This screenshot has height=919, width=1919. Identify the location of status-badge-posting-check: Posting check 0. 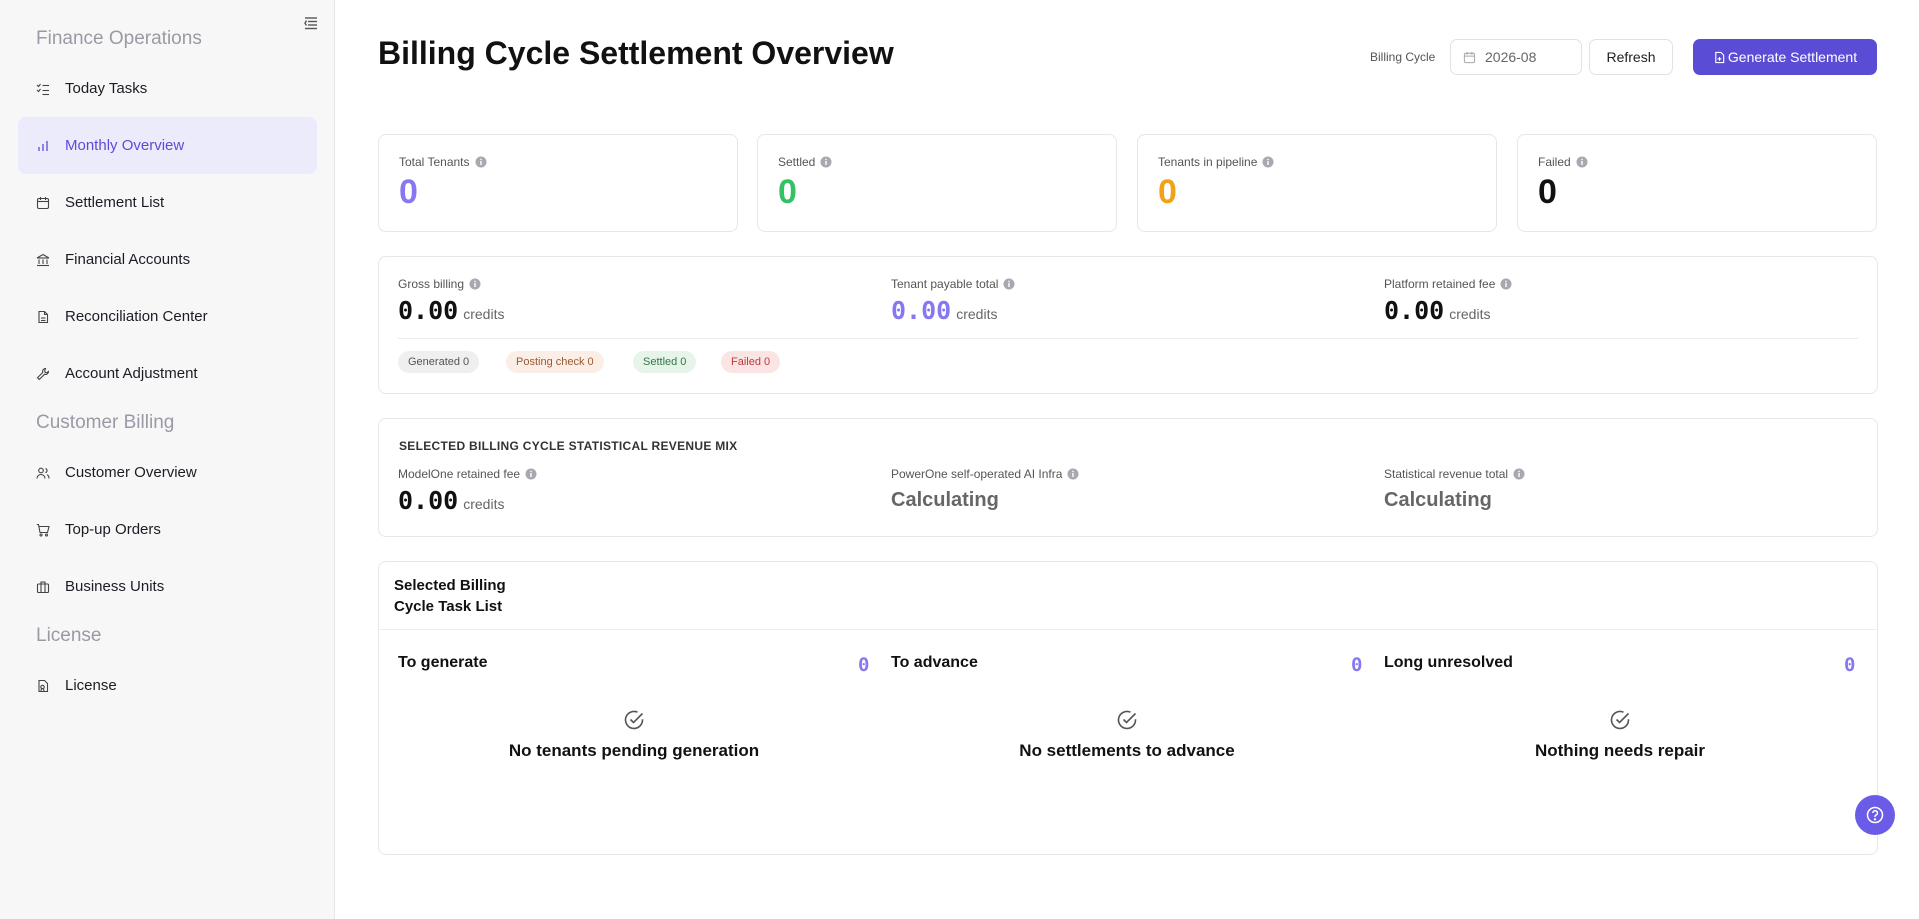
(555, 362).